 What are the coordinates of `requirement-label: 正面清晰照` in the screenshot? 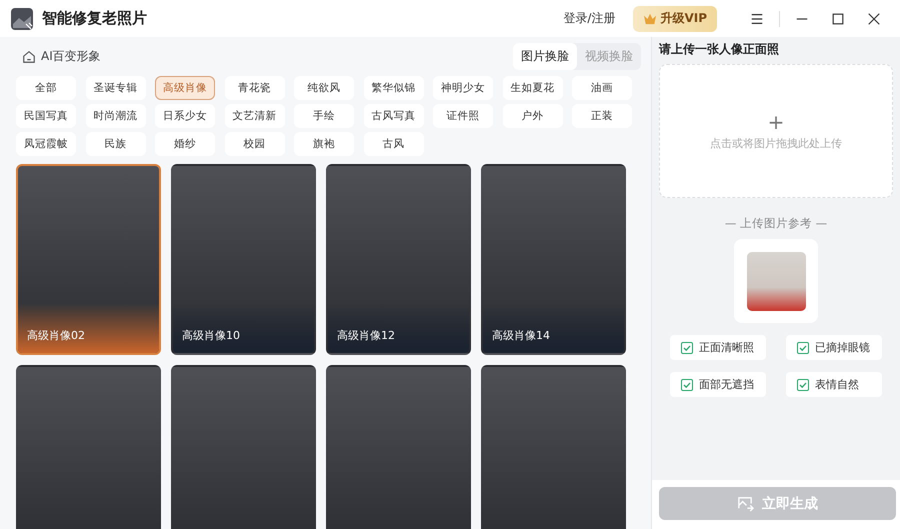 It's located at (726, 347).